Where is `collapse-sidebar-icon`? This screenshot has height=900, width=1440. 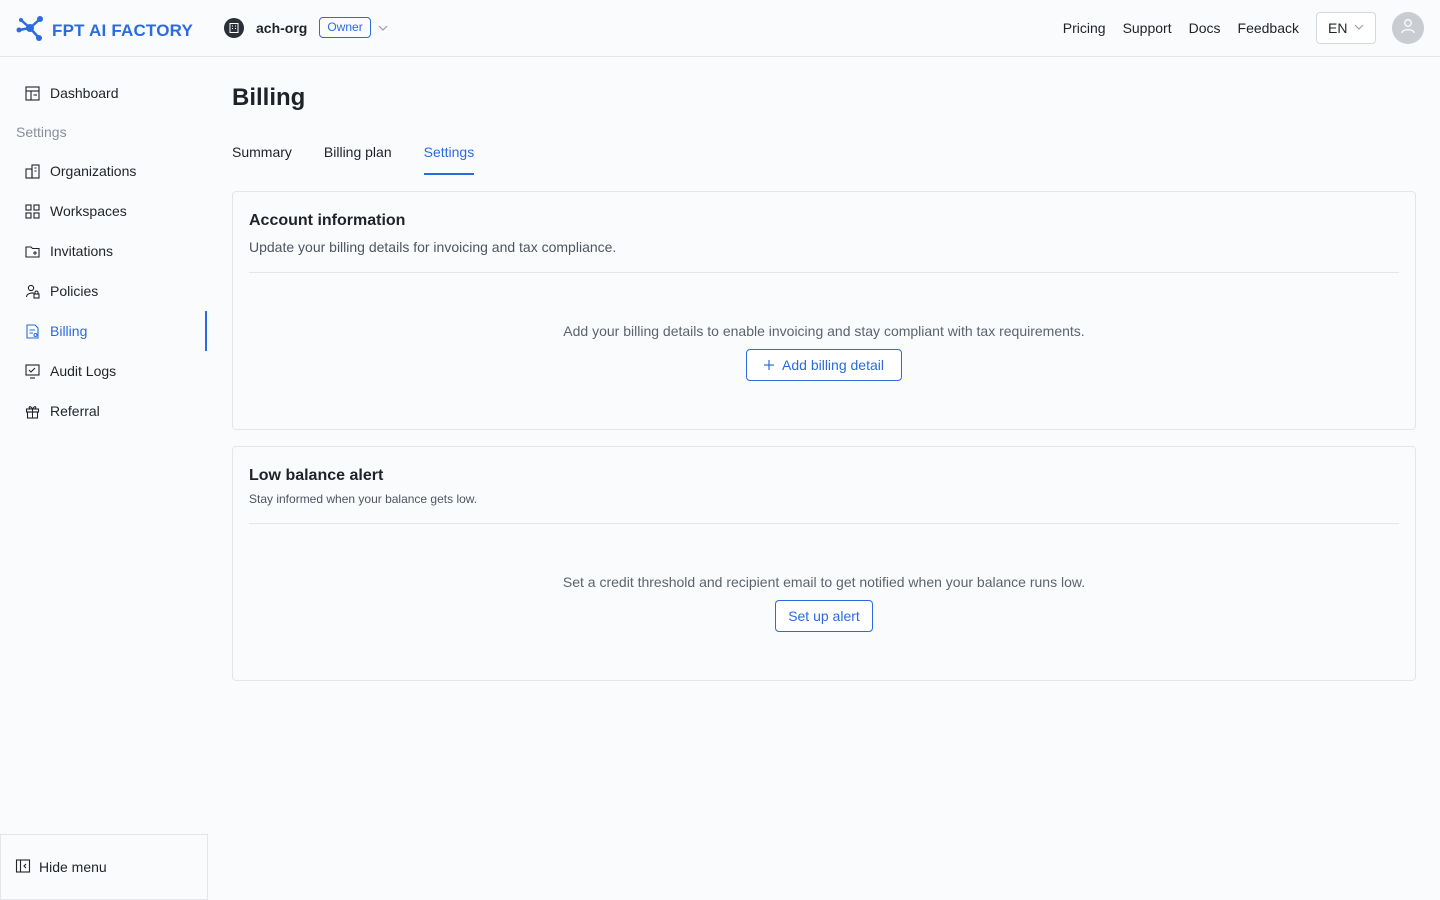
collapse-sidebar-icon is located at coordinates (23, 867).